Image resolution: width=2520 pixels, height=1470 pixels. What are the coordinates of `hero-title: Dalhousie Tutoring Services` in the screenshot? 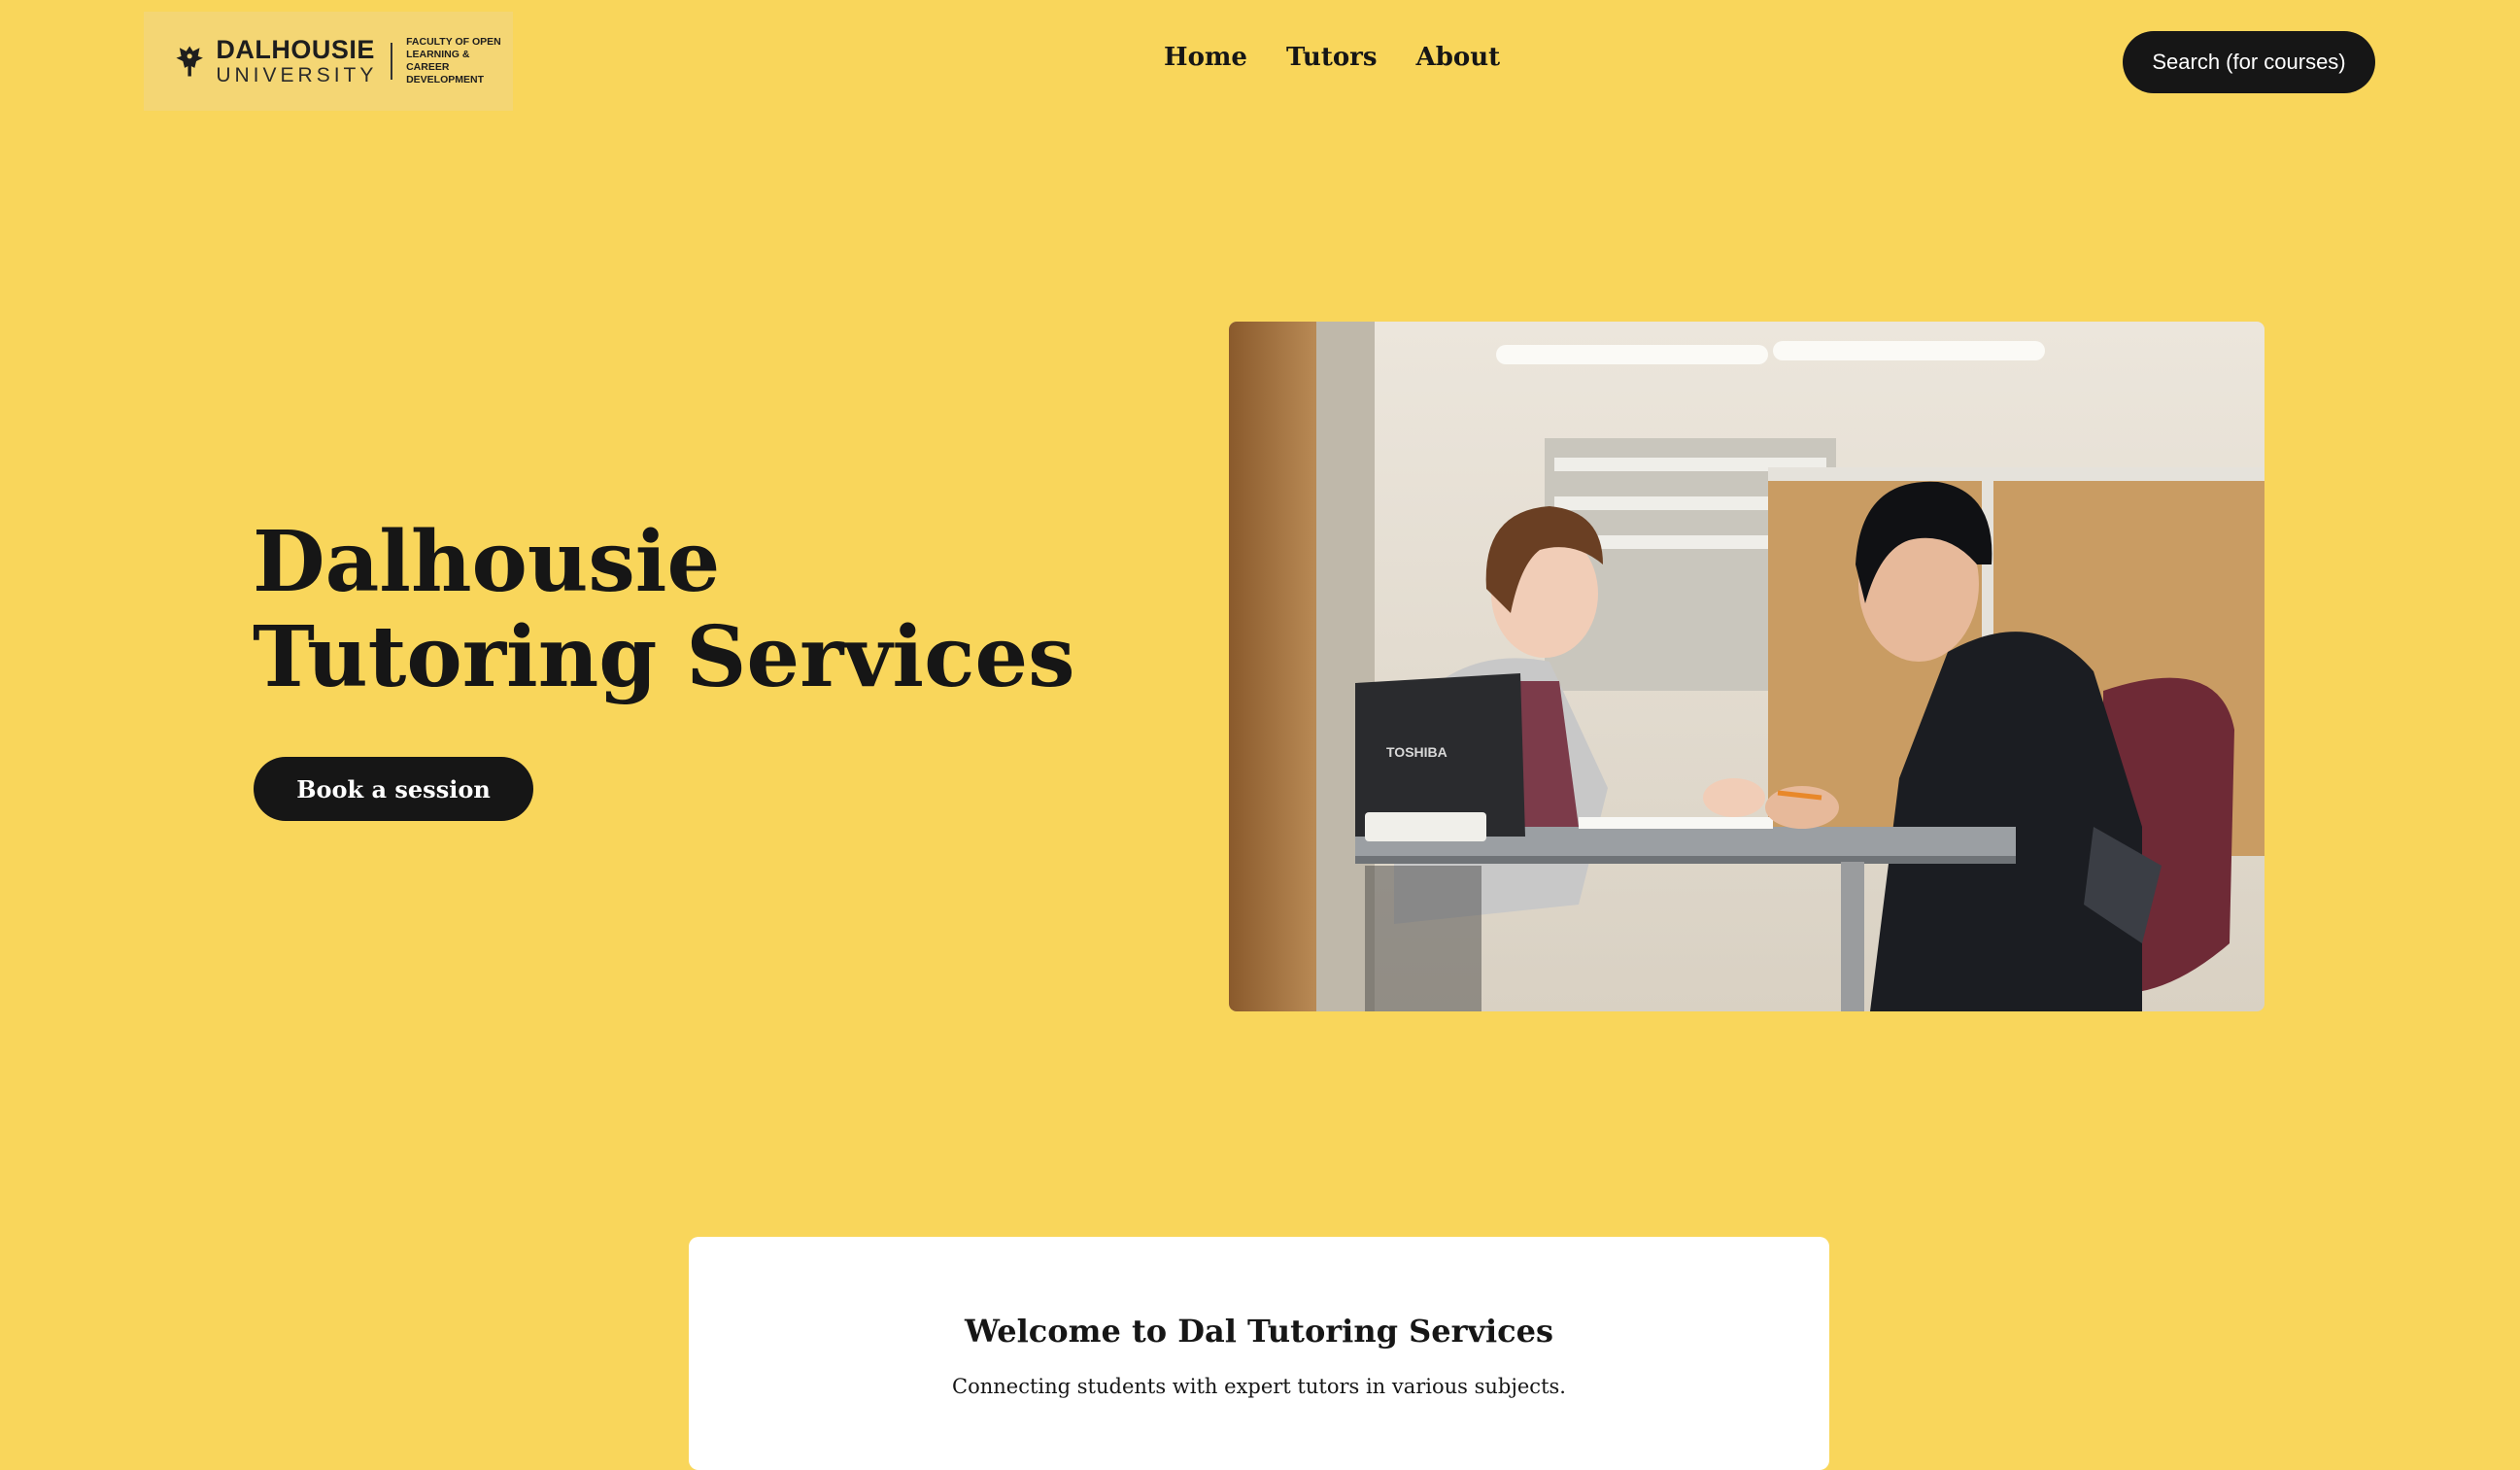 It's located at (664, 610).